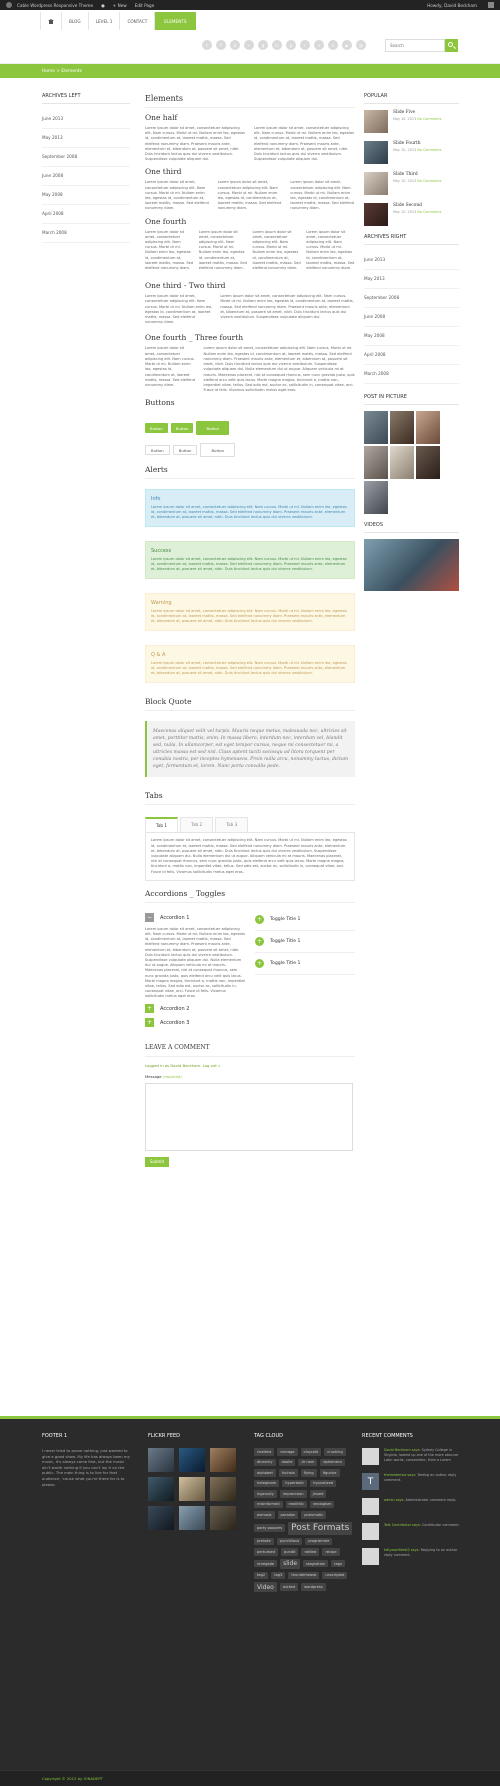 This screenshot has height=1786, width=500. What do you see at coordinates (320, 1528) in the screenshot?
I see `tag-link: Post Formats` at bounding box center [320, 1528].